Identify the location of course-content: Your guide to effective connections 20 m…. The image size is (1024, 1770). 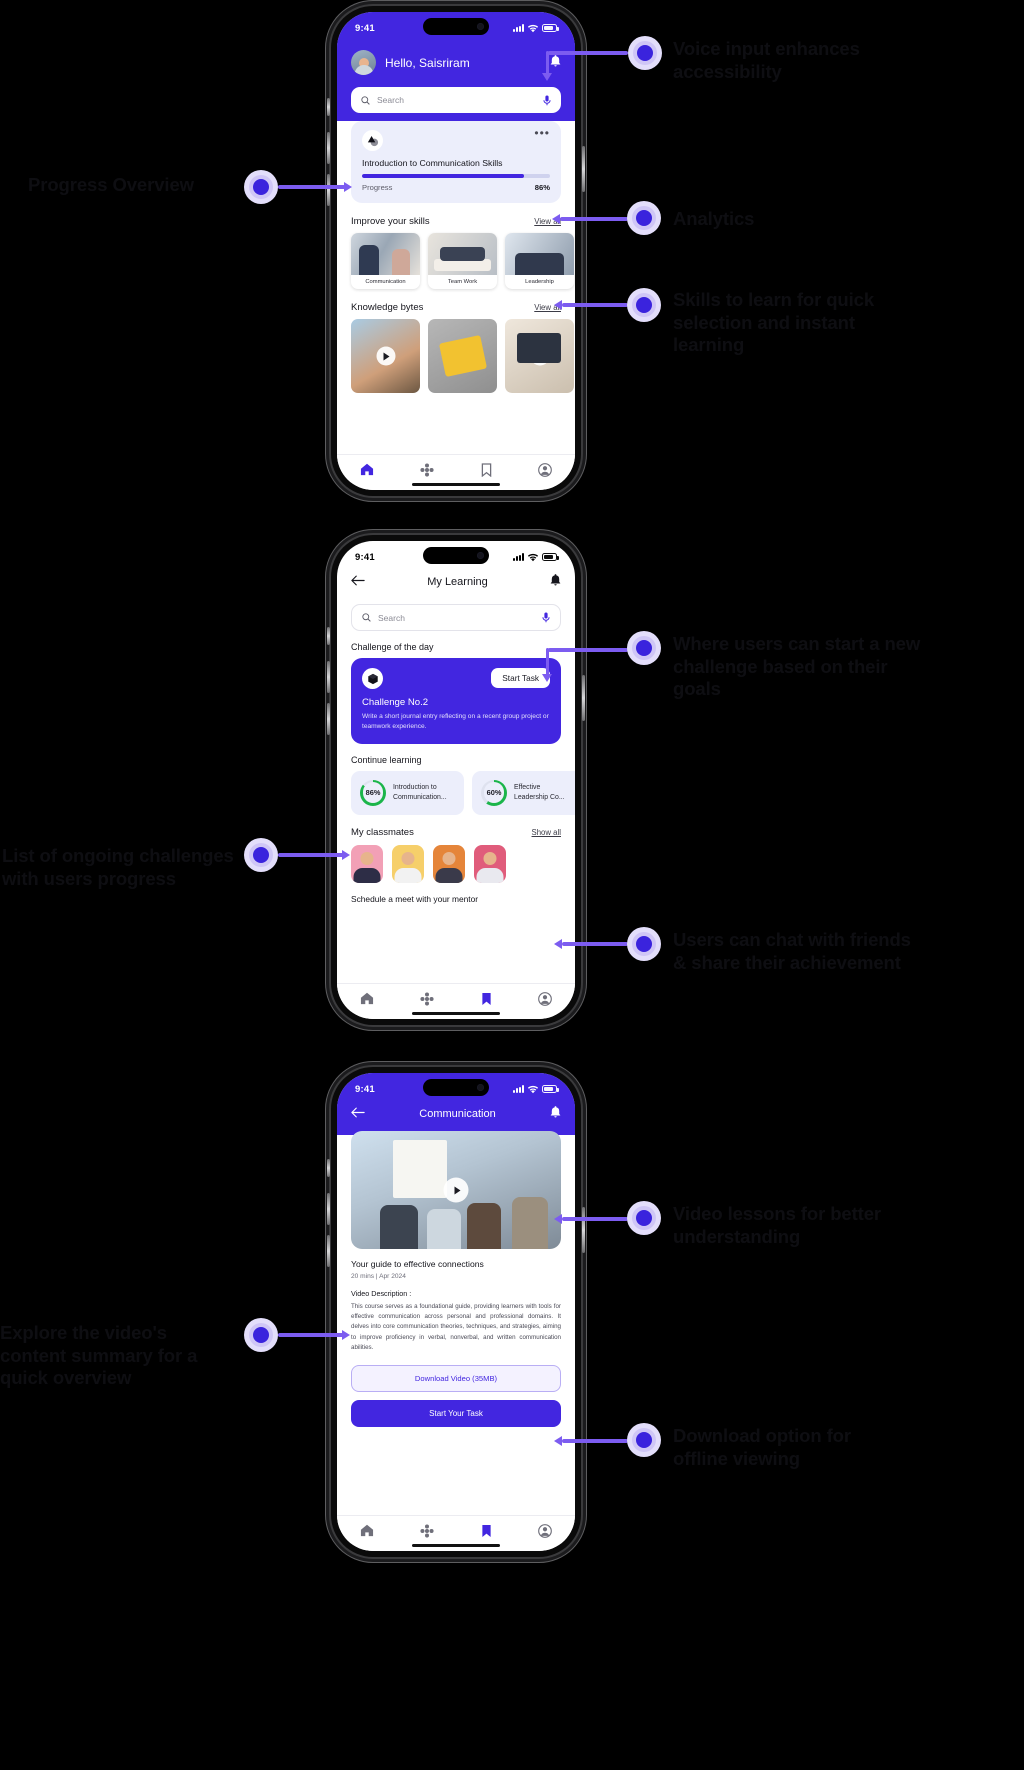
(456, 1323).